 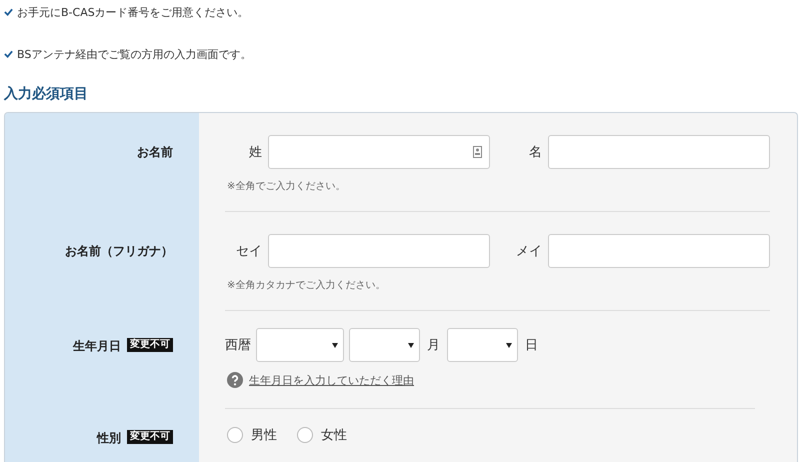 I want to click on field-label: セイ, so click(x=249, y=251).